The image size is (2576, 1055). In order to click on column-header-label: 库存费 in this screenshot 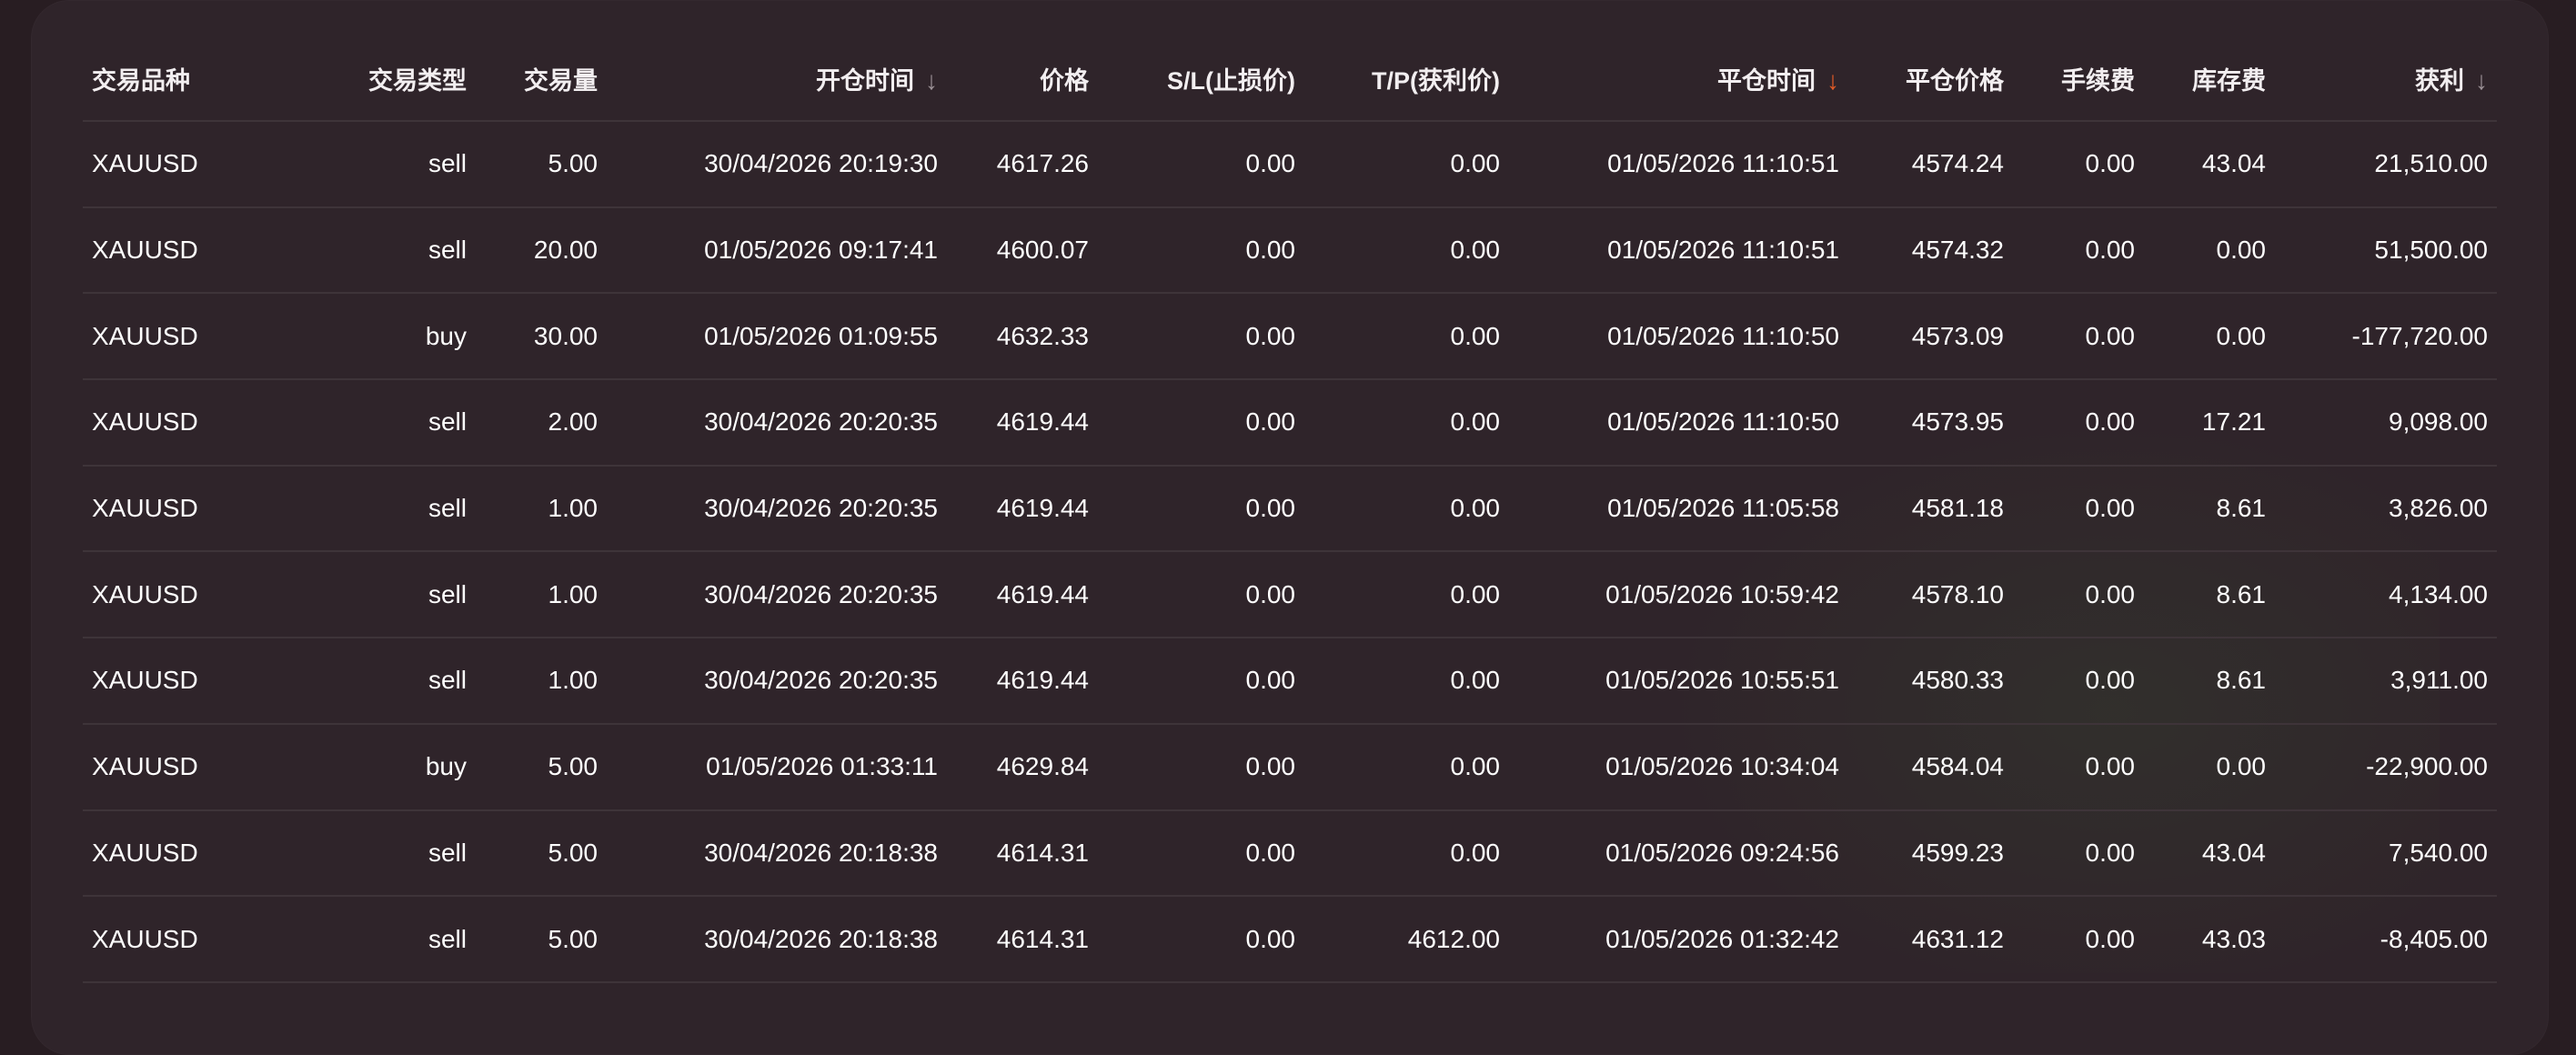, I will do `click(2229, 80)`.